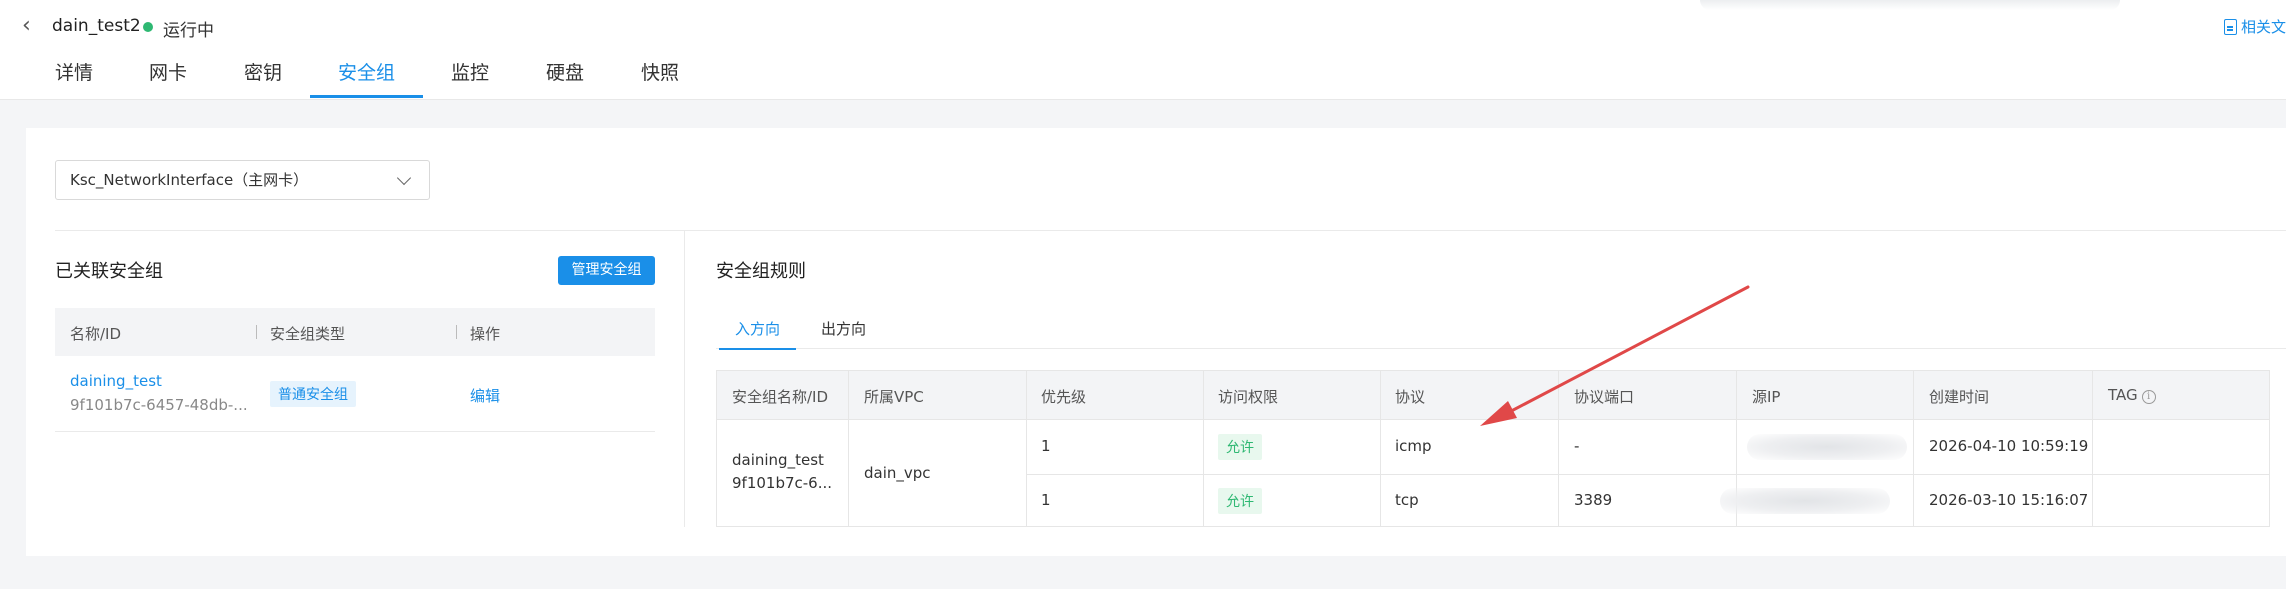 The width and height of the screenshot is (2286, 589). What do you see at coordinates (565, 77) in the screenshot?
I see `tab-disk: 硬盘` at bounding box center [565, 77].